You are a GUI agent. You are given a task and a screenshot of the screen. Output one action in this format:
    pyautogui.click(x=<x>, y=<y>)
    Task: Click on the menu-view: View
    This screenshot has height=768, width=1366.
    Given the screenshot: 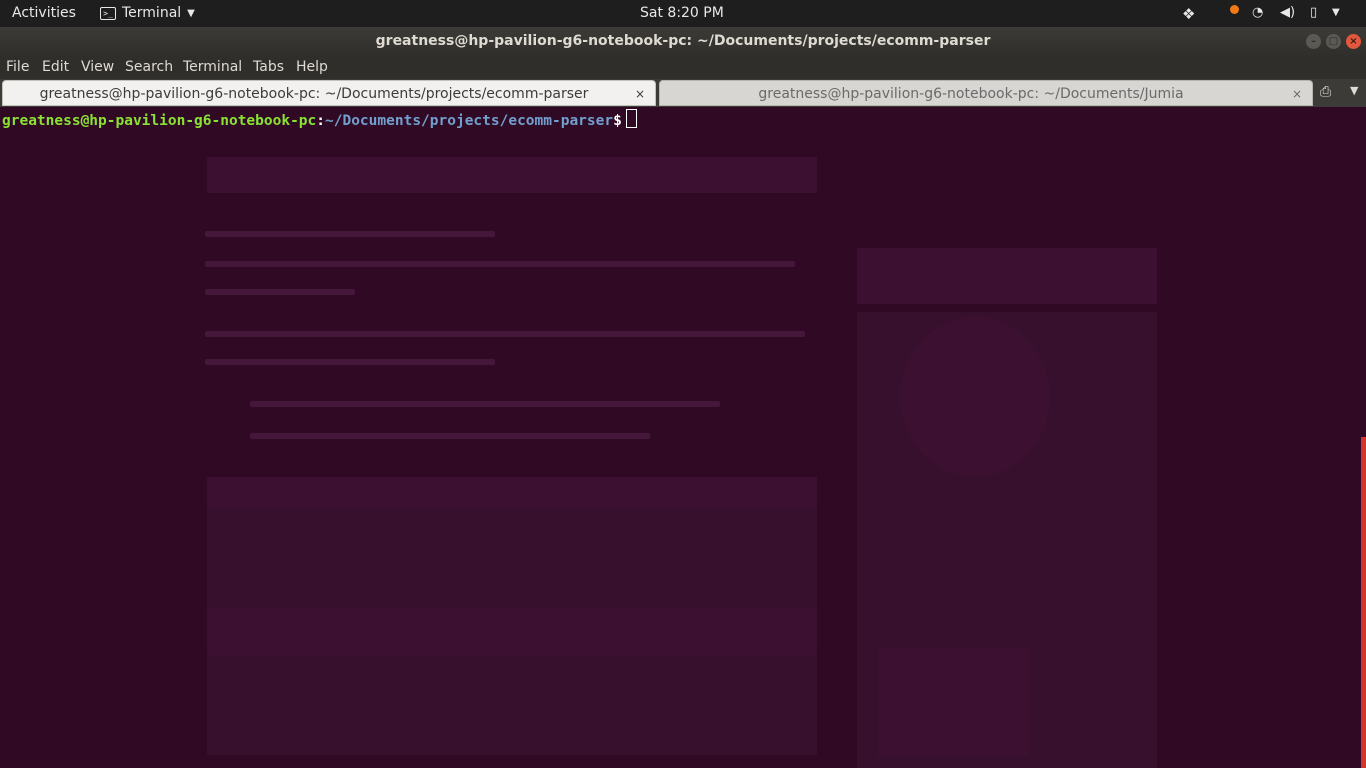 What is the action you would take?
    pyautogui.click(x=97, y=67)
    